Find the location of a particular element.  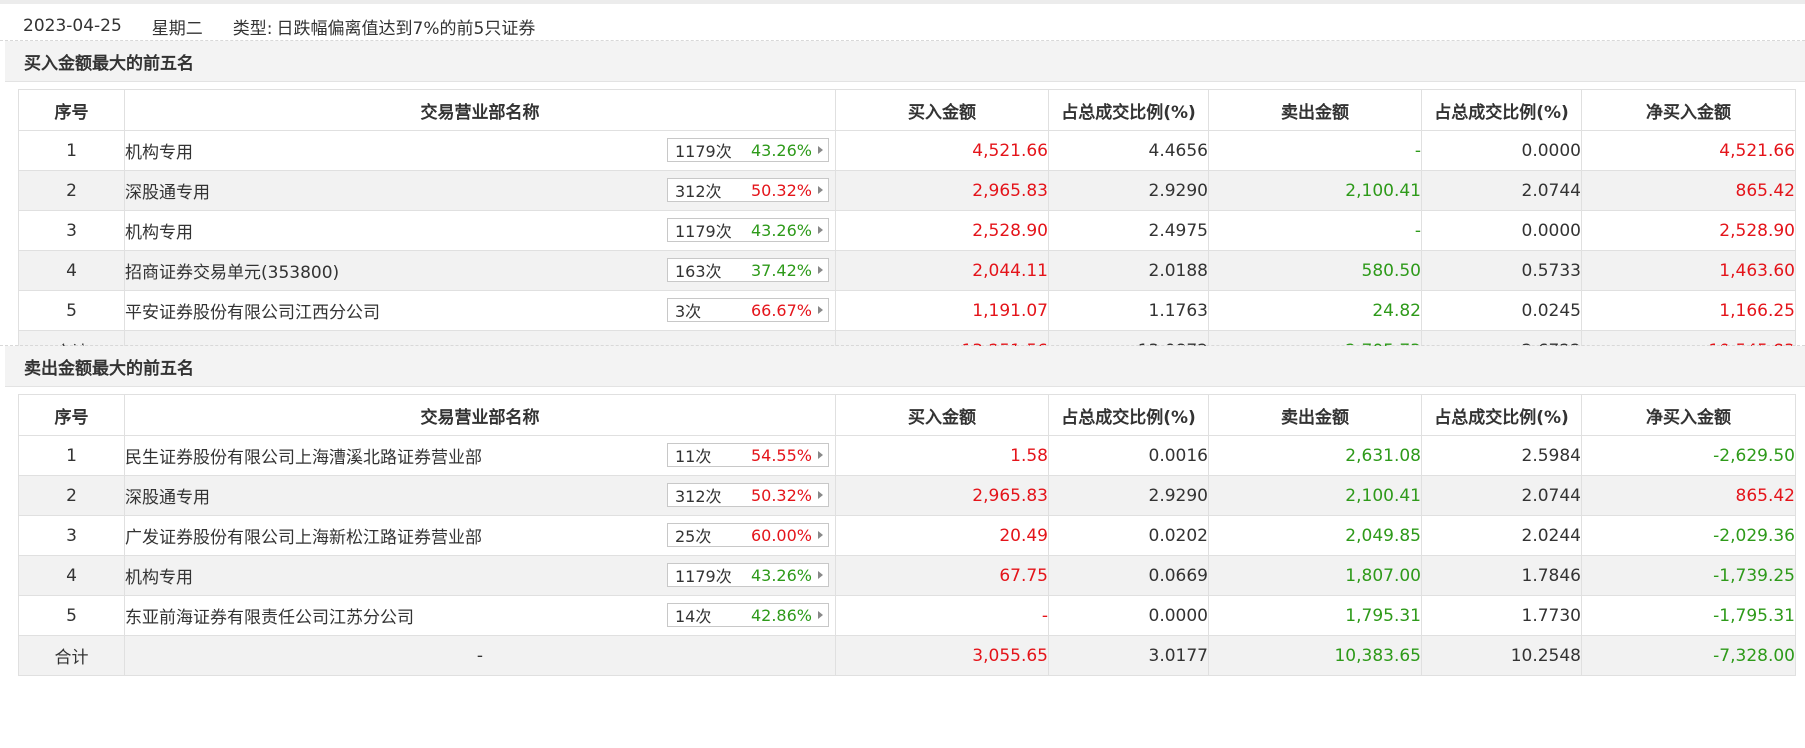

branch-stats-badge: 3次 66.67% is located at coordinates (748, 310).